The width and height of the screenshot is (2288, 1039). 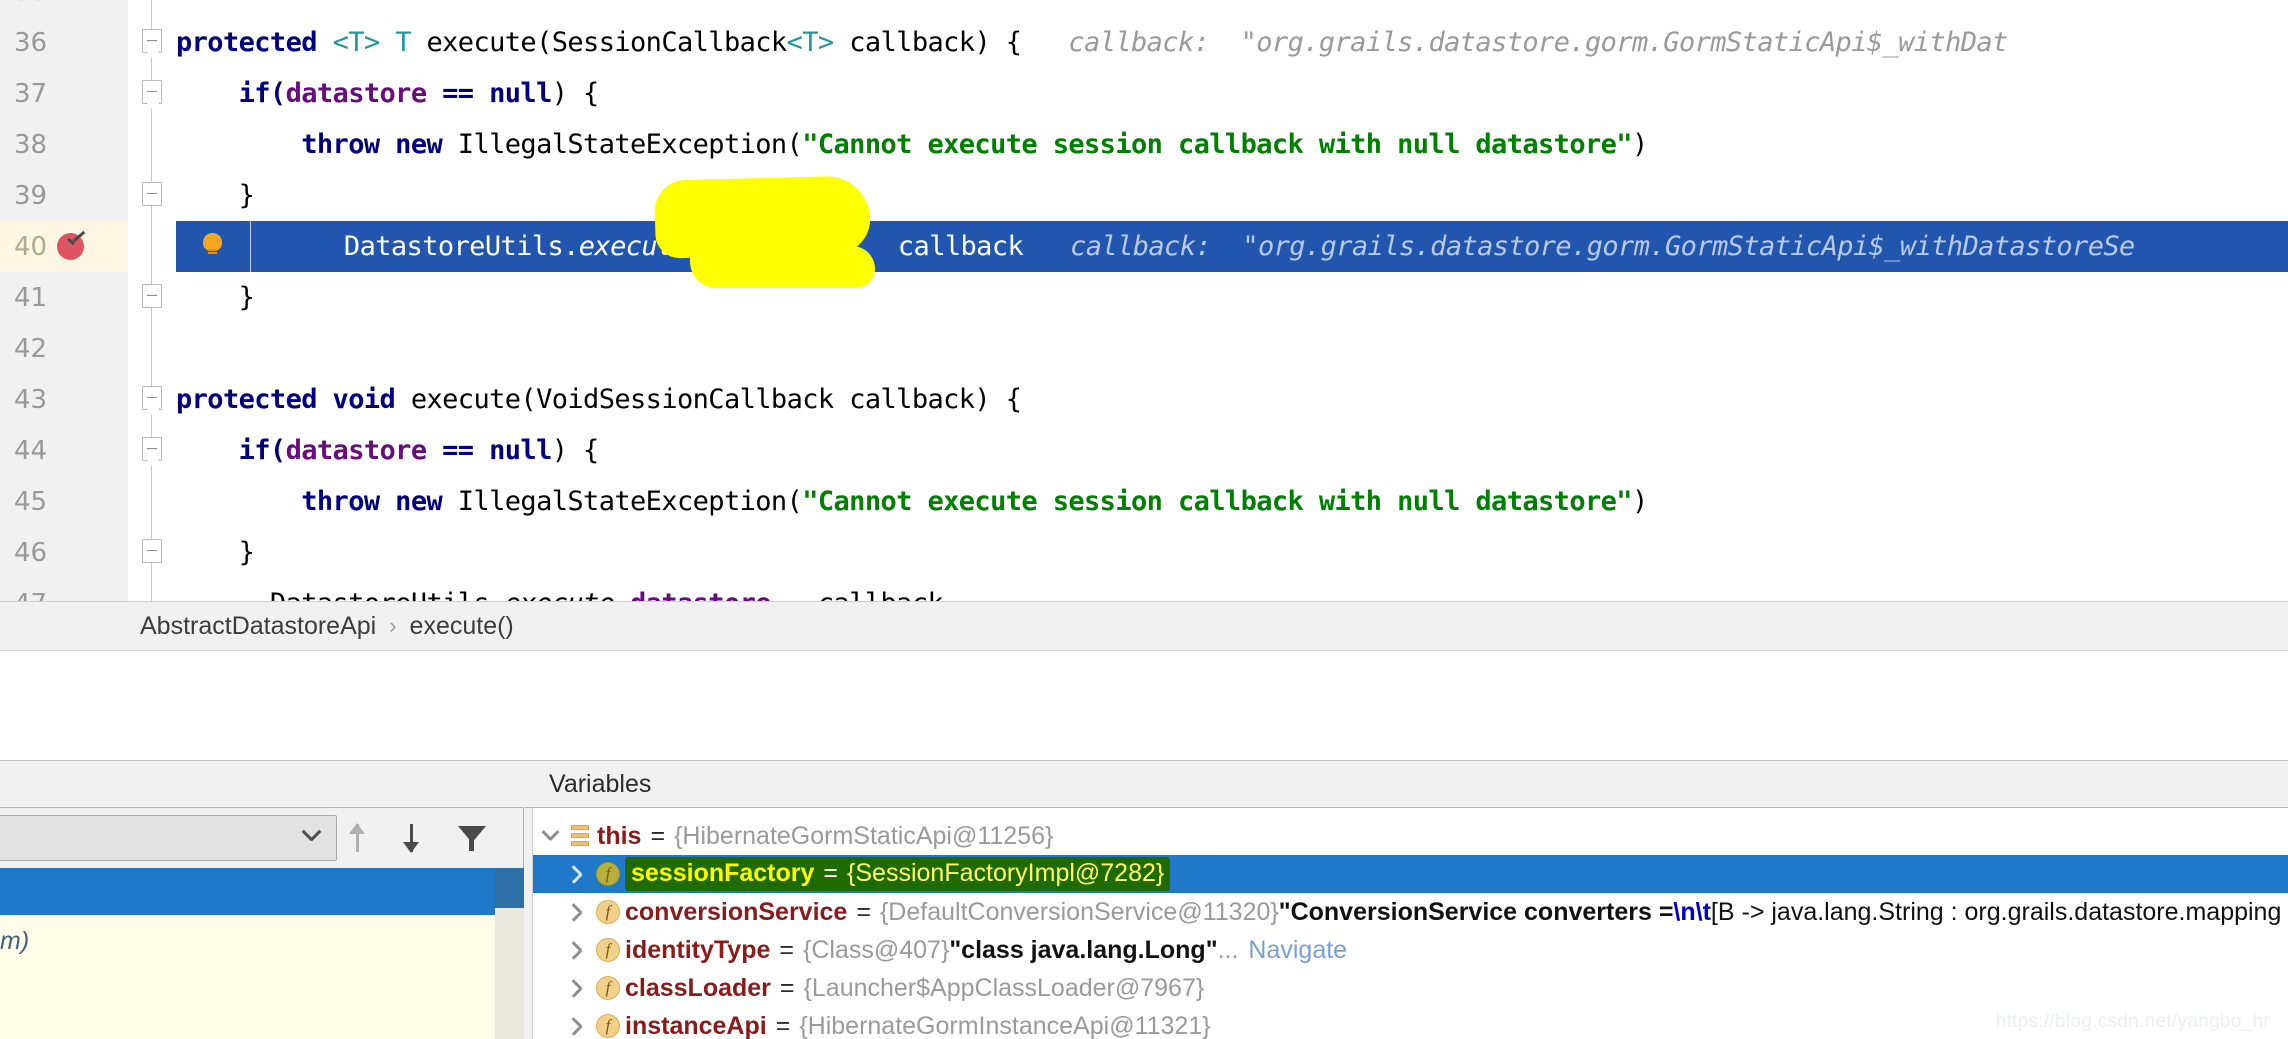 I want to click on thread-select, so click(x=168, y=838).